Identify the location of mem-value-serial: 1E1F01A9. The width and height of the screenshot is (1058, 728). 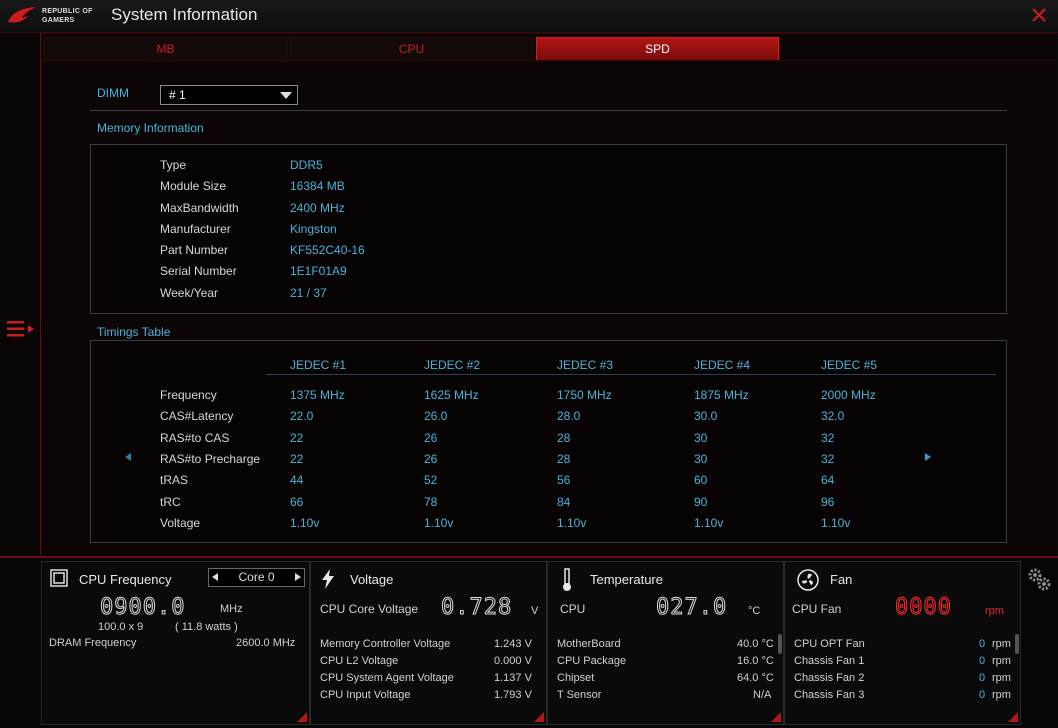
(318, 271).